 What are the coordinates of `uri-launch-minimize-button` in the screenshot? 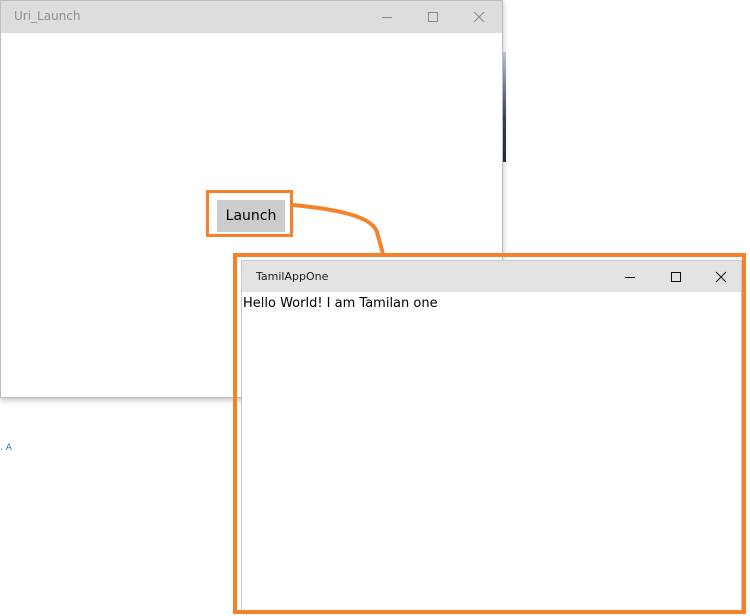 It's located at (387, 17).